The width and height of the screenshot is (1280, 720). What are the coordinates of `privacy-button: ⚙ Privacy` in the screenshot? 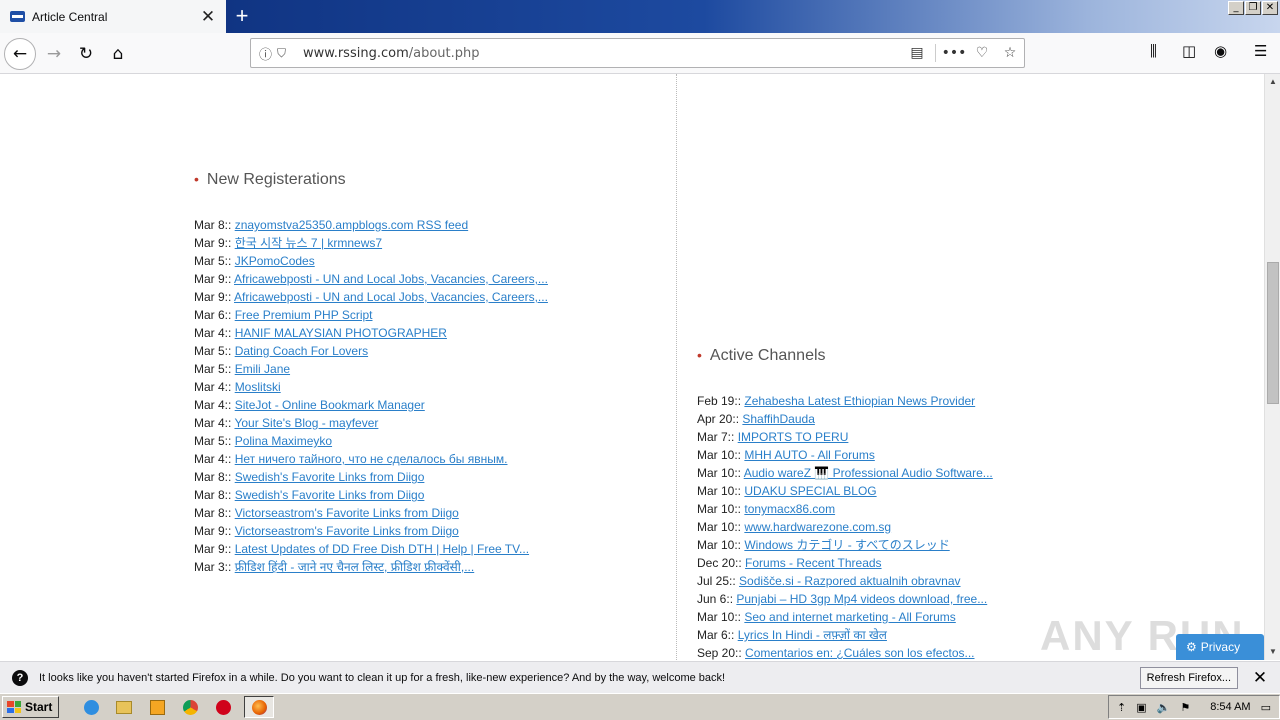 It's located at (1220, 647).